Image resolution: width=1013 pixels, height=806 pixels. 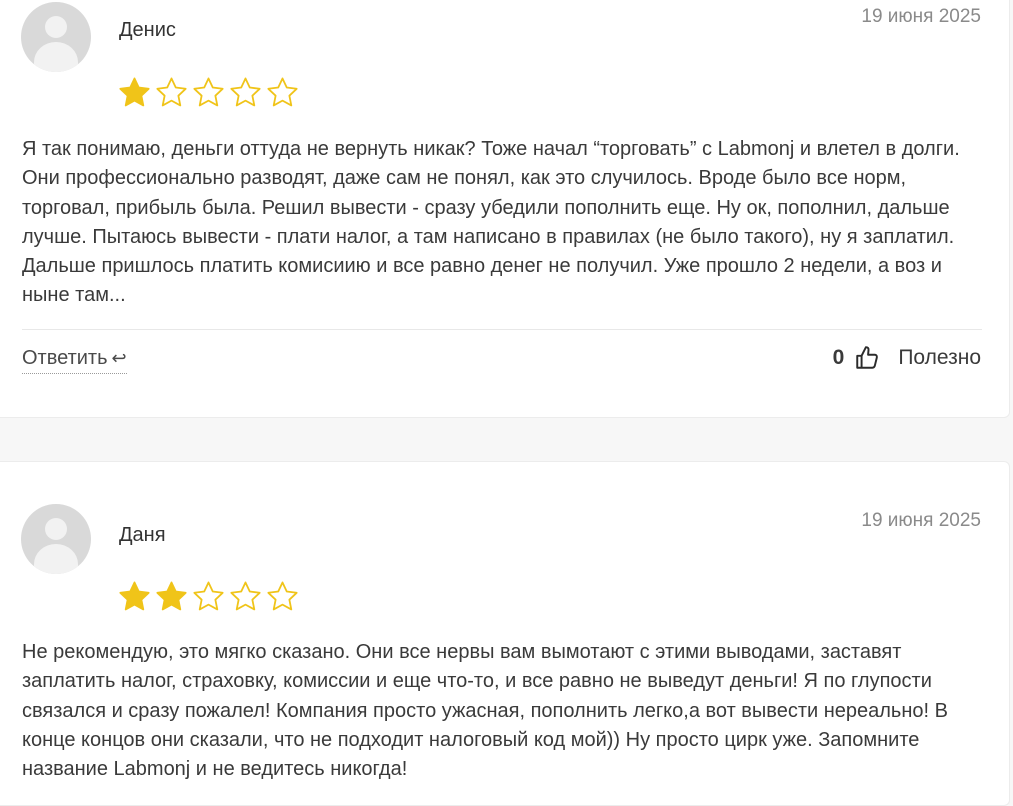 I want to click on helpful-block: 0 Полезно, so click(x=907, y=358).